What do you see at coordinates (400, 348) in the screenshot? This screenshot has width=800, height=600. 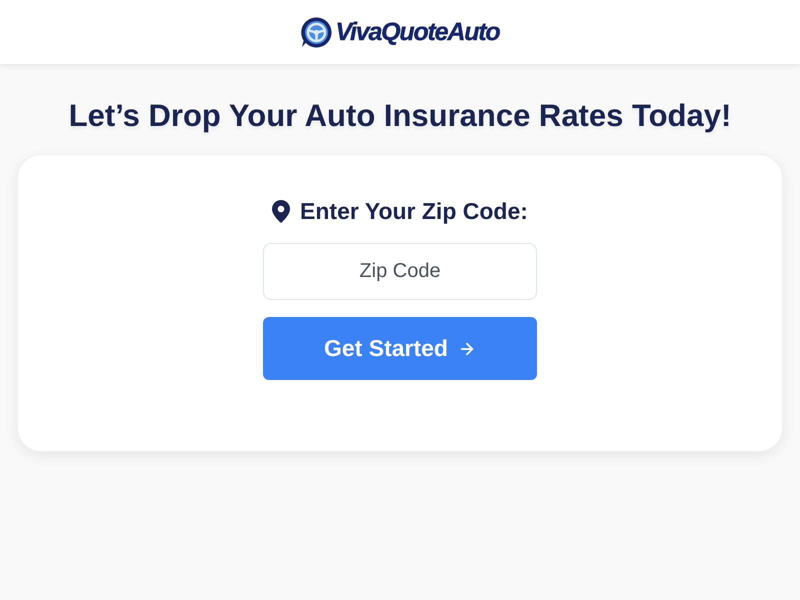 I see `get-started-button: Get Started` at bounding box center [400, 348].